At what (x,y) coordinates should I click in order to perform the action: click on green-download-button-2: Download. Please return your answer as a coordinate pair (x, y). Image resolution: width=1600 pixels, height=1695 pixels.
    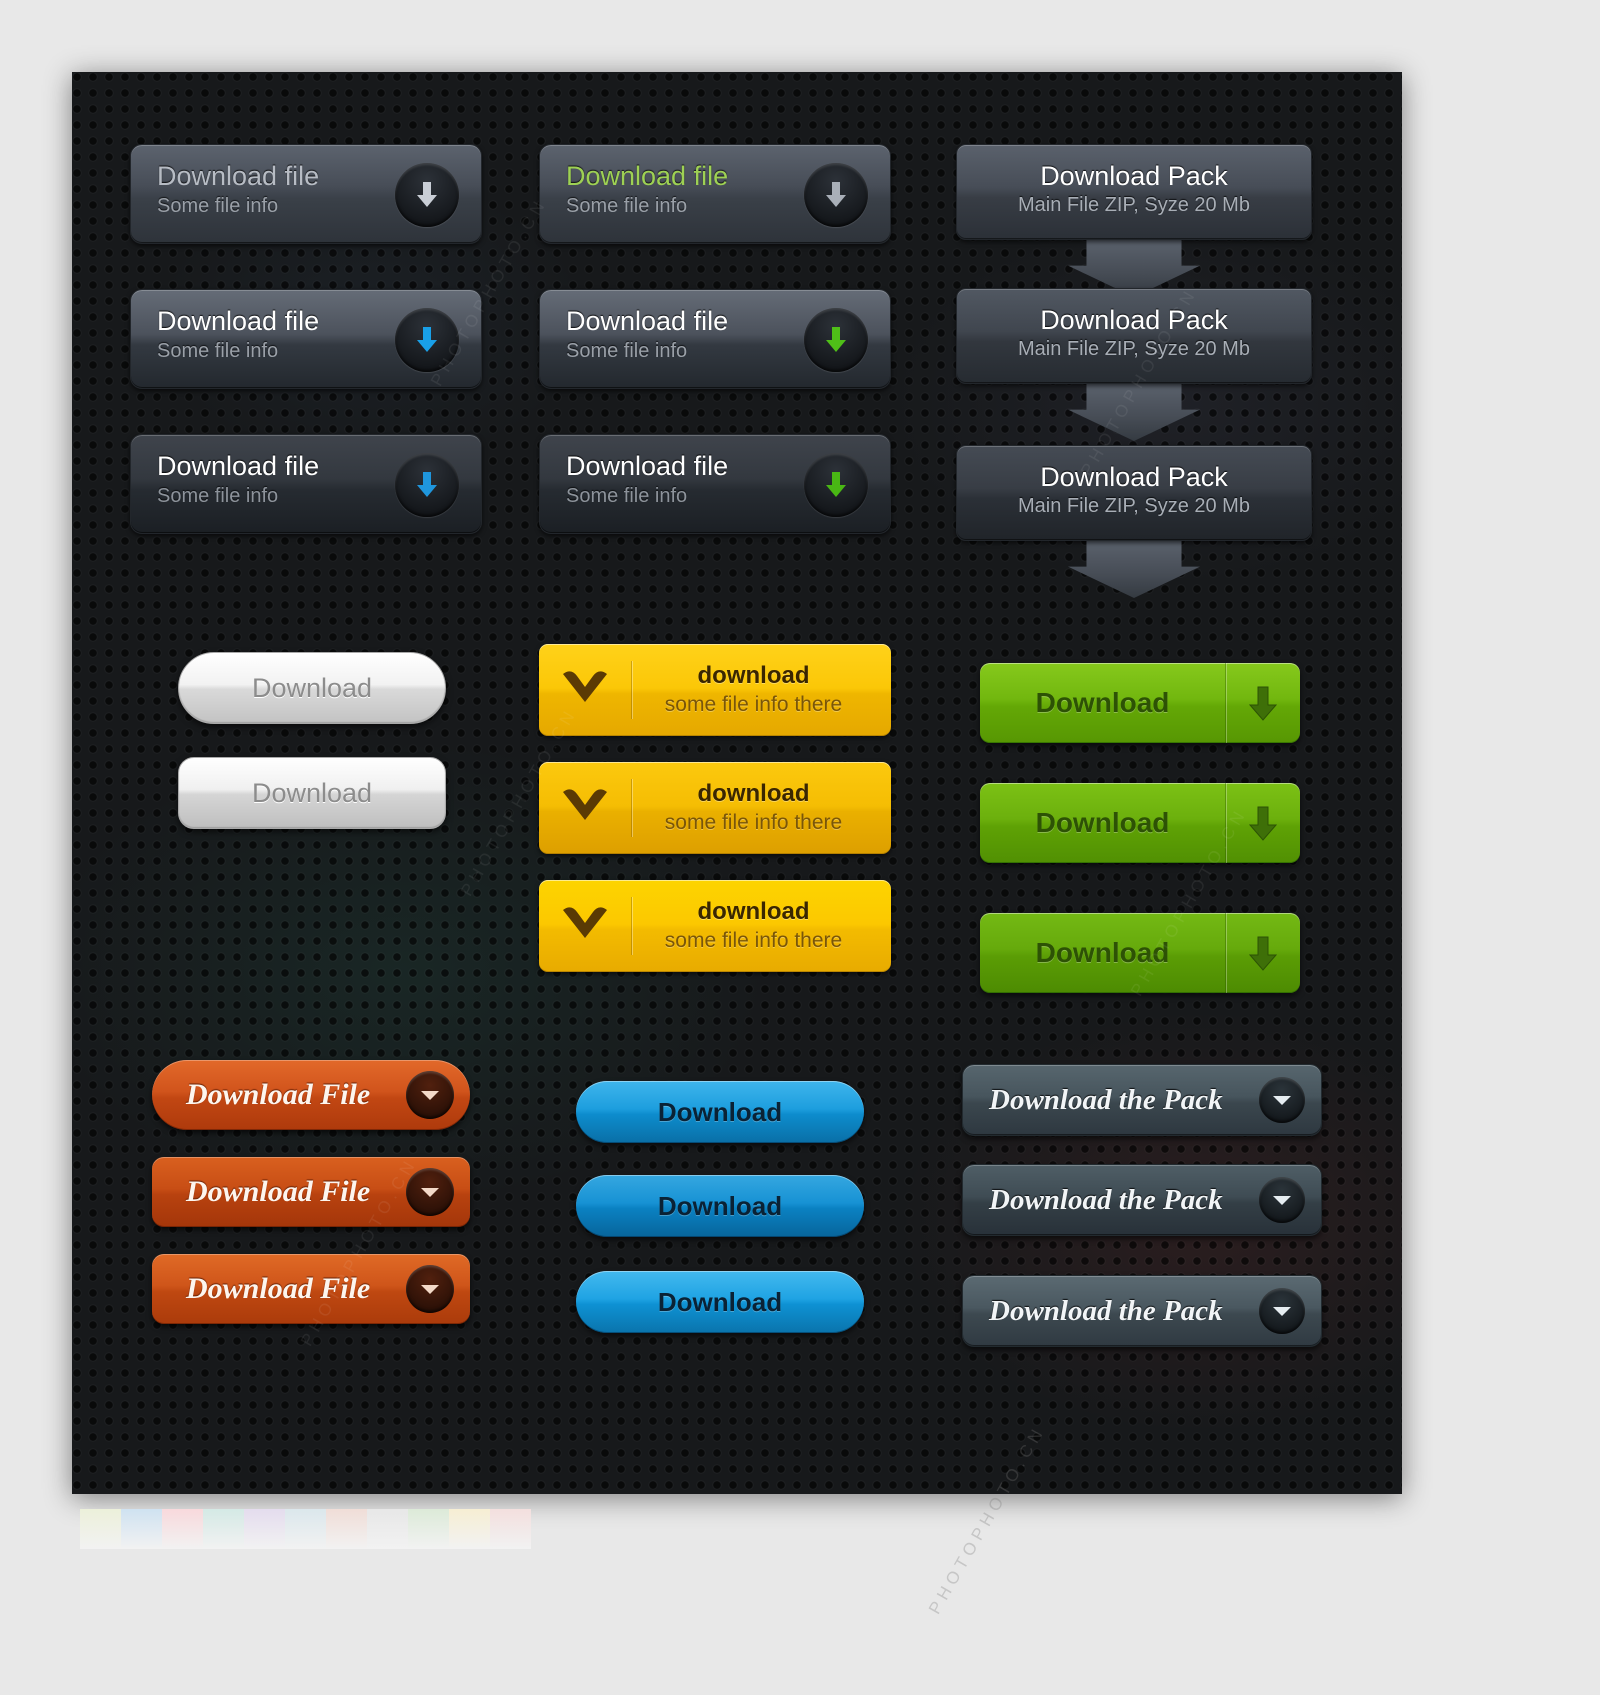
    Looking at the image, I should click on (1140, 823).